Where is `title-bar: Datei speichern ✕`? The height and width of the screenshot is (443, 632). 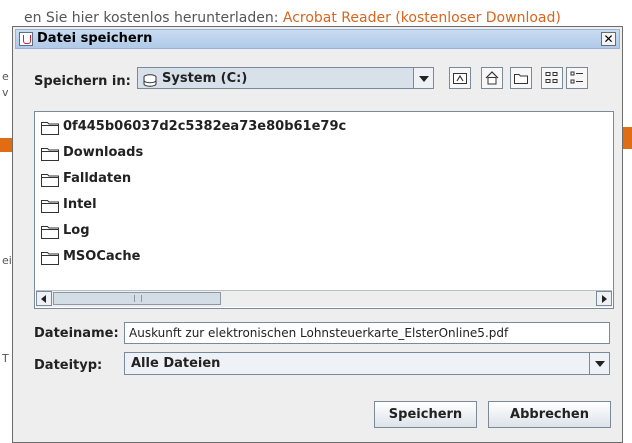 title-bar: Datei speichern ✕ is located at coordinates (317, 39).